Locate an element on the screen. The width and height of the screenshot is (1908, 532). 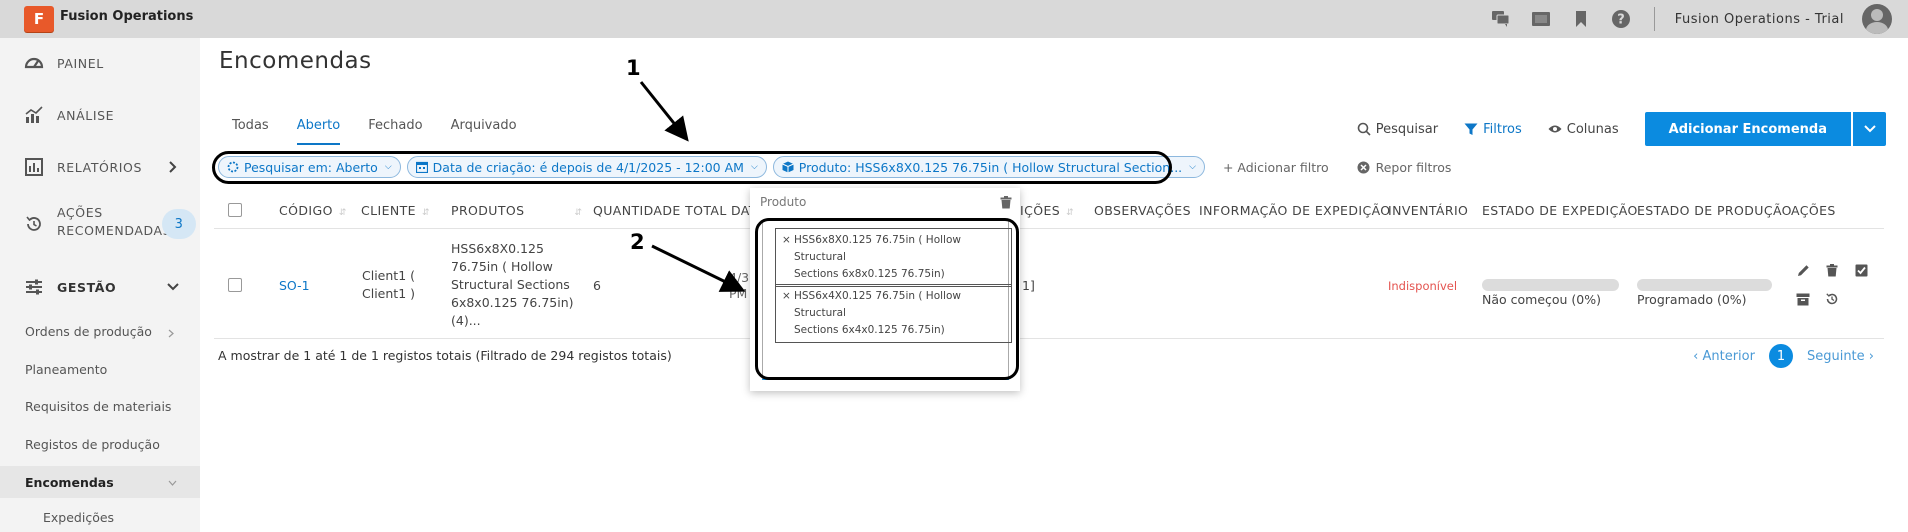
arrow-to-filter-bar is located at coordinates (664, 111).